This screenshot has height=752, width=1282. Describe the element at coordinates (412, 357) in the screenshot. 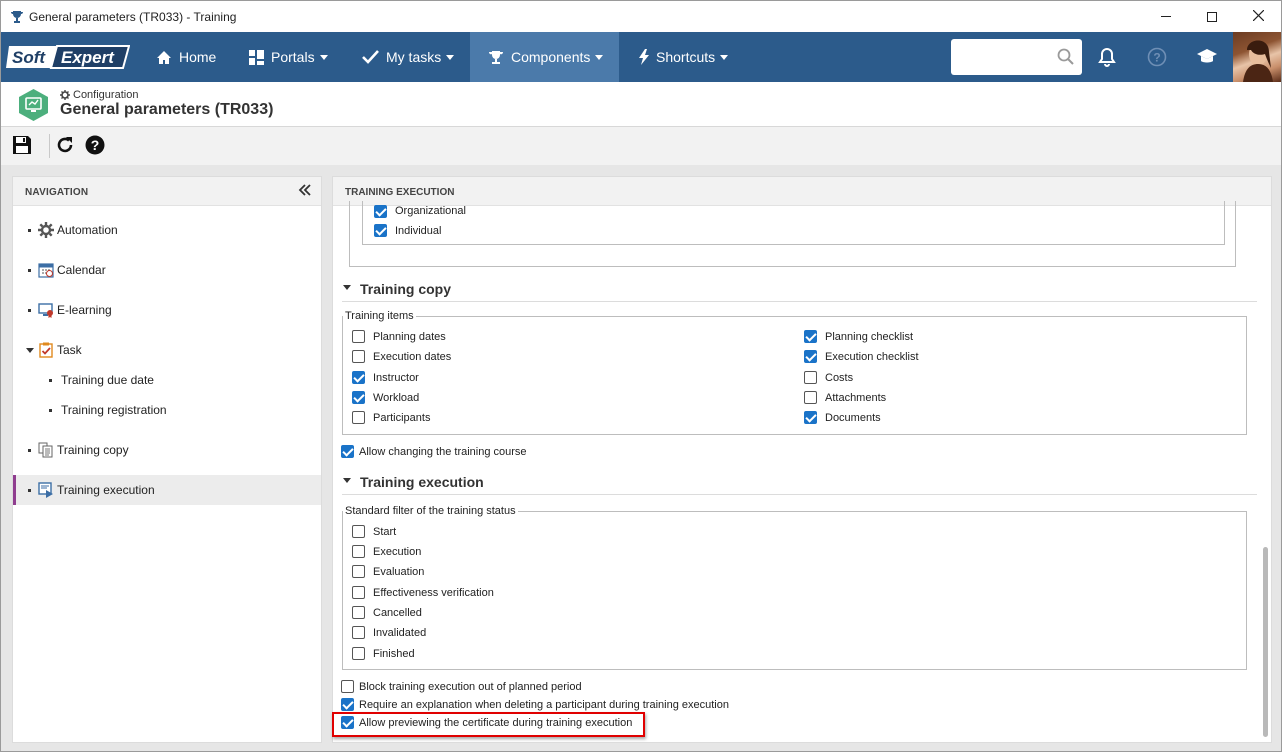

I see `execution-dates-label: Execution dates` at that location.